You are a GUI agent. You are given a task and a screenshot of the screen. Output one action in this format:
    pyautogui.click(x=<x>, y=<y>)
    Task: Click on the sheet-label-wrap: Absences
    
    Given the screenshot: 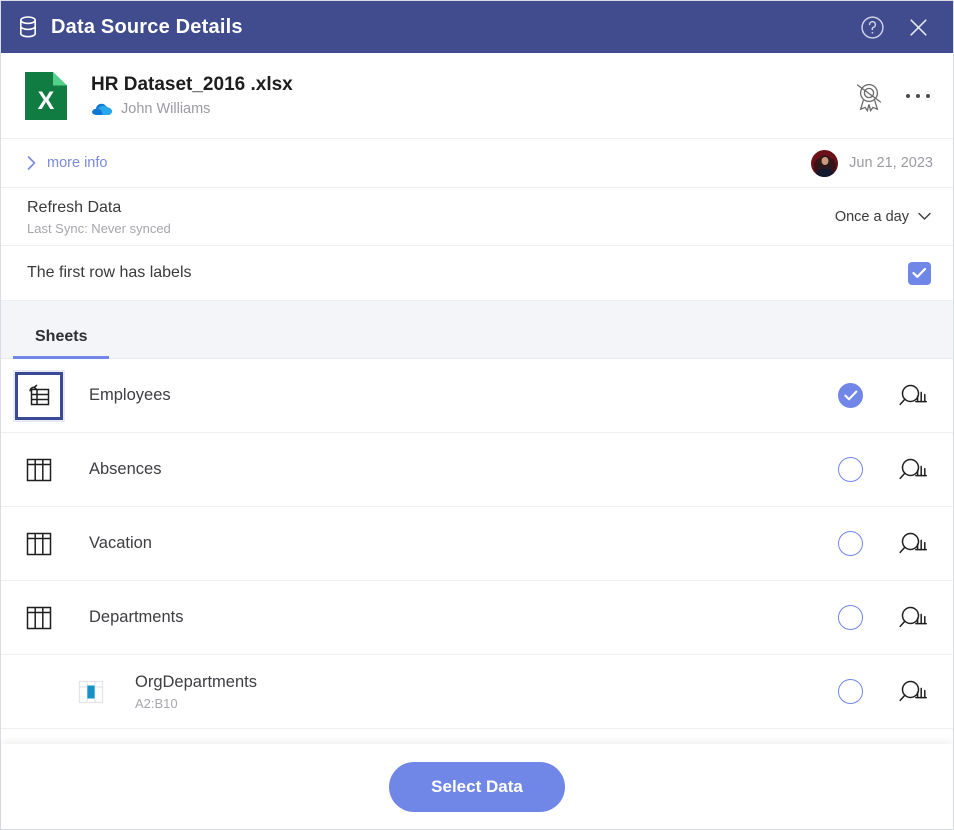 What is the action you would take?
    pyautogui.click(x=125, y=469)
    